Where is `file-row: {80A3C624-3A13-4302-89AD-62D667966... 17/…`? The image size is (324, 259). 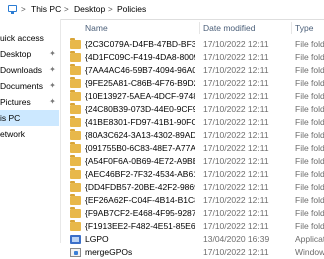 file-row: {80A3C624-3A13-4302-89AD-62D667966... 17/… is located at coordinates (192, 135).